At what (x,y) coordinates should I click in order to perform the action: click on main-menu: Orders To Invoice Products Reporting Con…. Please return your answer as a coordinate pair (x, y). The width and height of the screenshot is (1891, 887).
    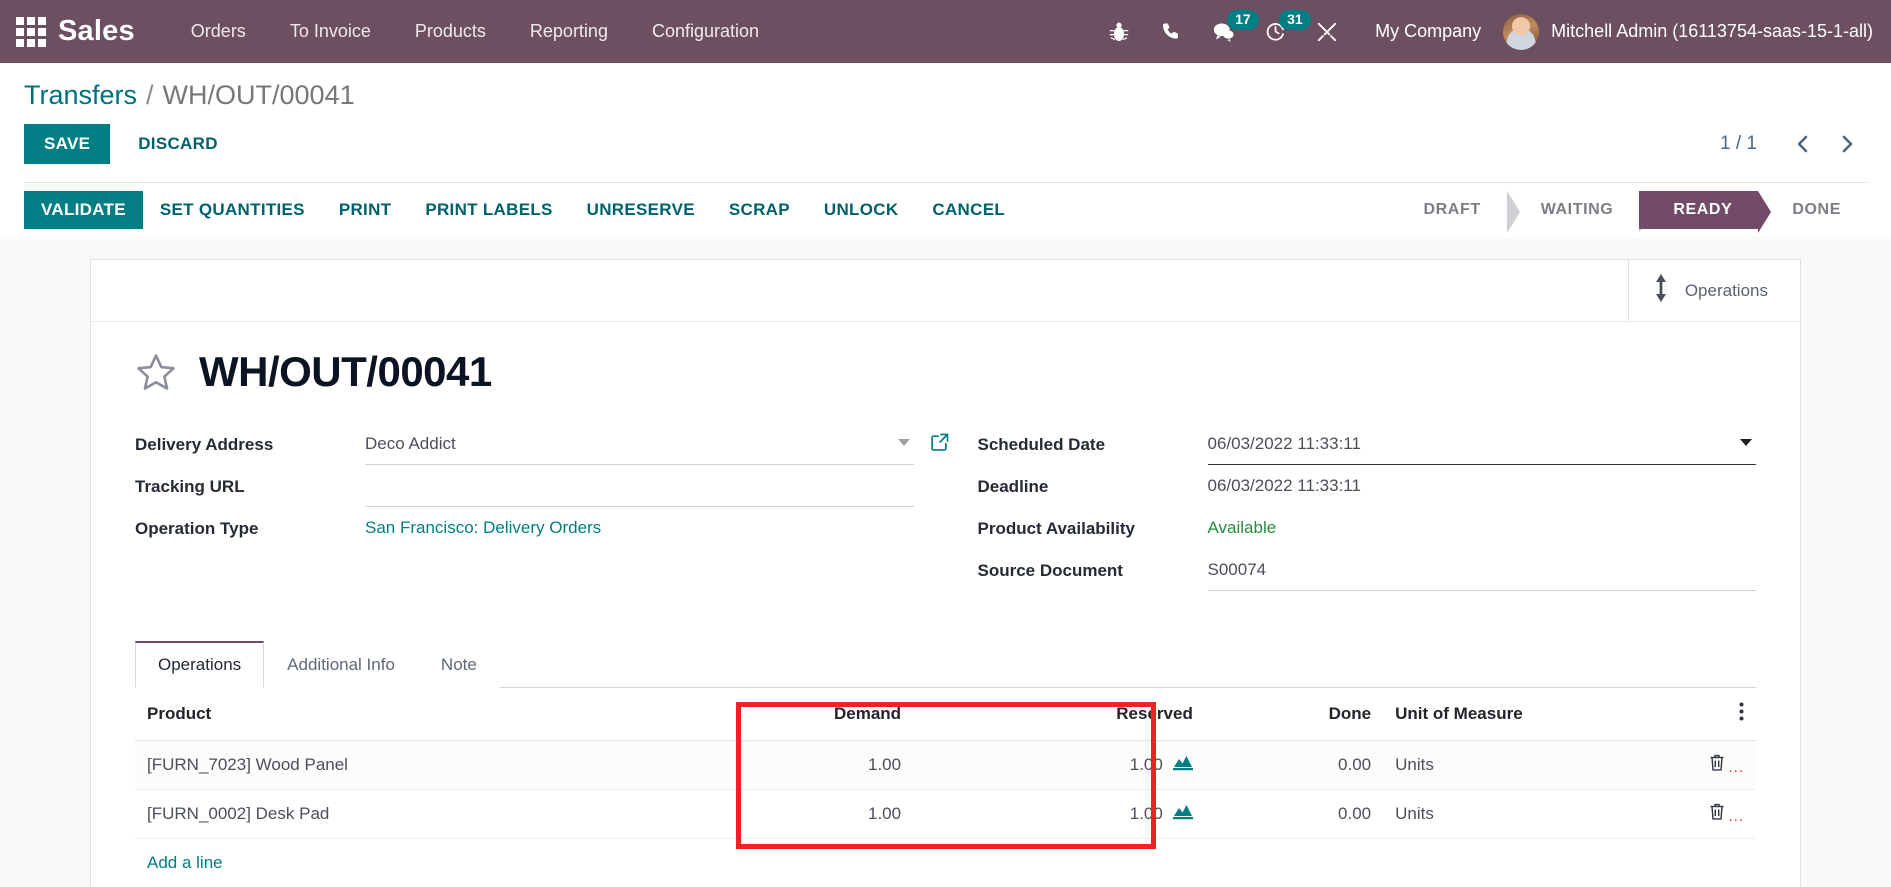
    Looking at the image, I should click on (475, 31).